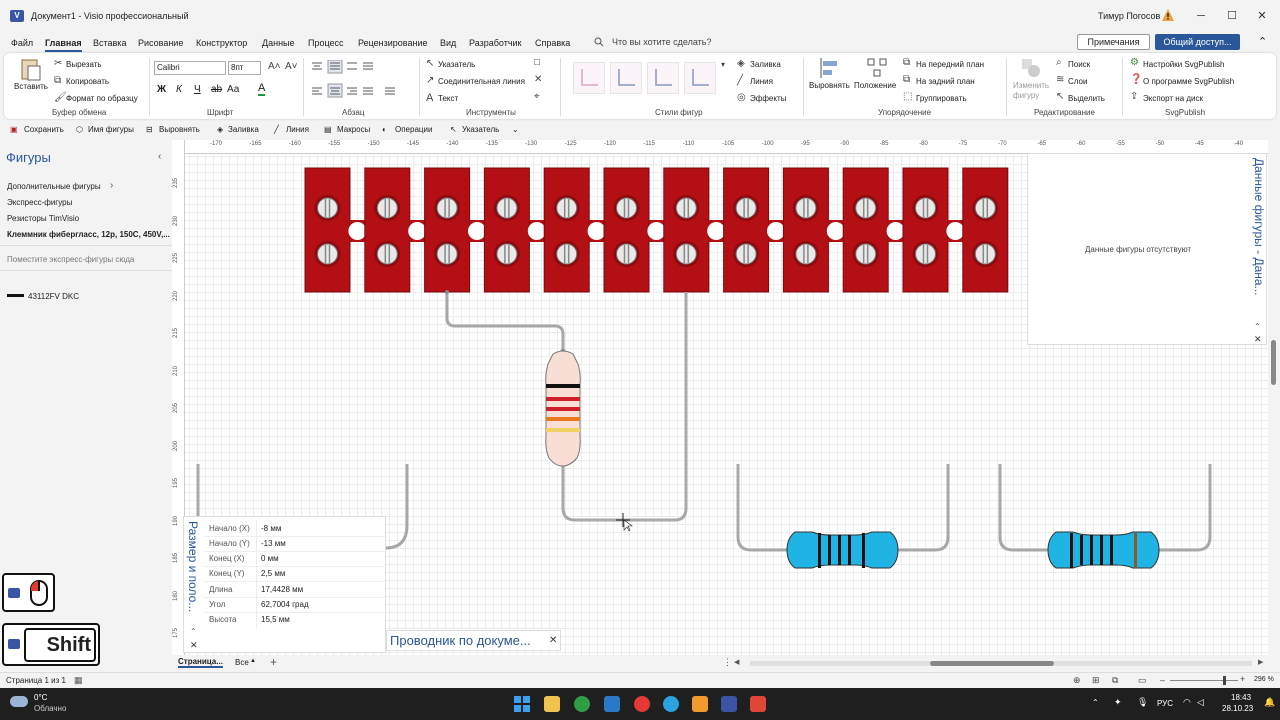 This screenshot has height=720, width=1280. What do you see at coordinates (242, 662) in the screenshot?
I see `all-pages-tab: Все` at bounding box center [242, 662].